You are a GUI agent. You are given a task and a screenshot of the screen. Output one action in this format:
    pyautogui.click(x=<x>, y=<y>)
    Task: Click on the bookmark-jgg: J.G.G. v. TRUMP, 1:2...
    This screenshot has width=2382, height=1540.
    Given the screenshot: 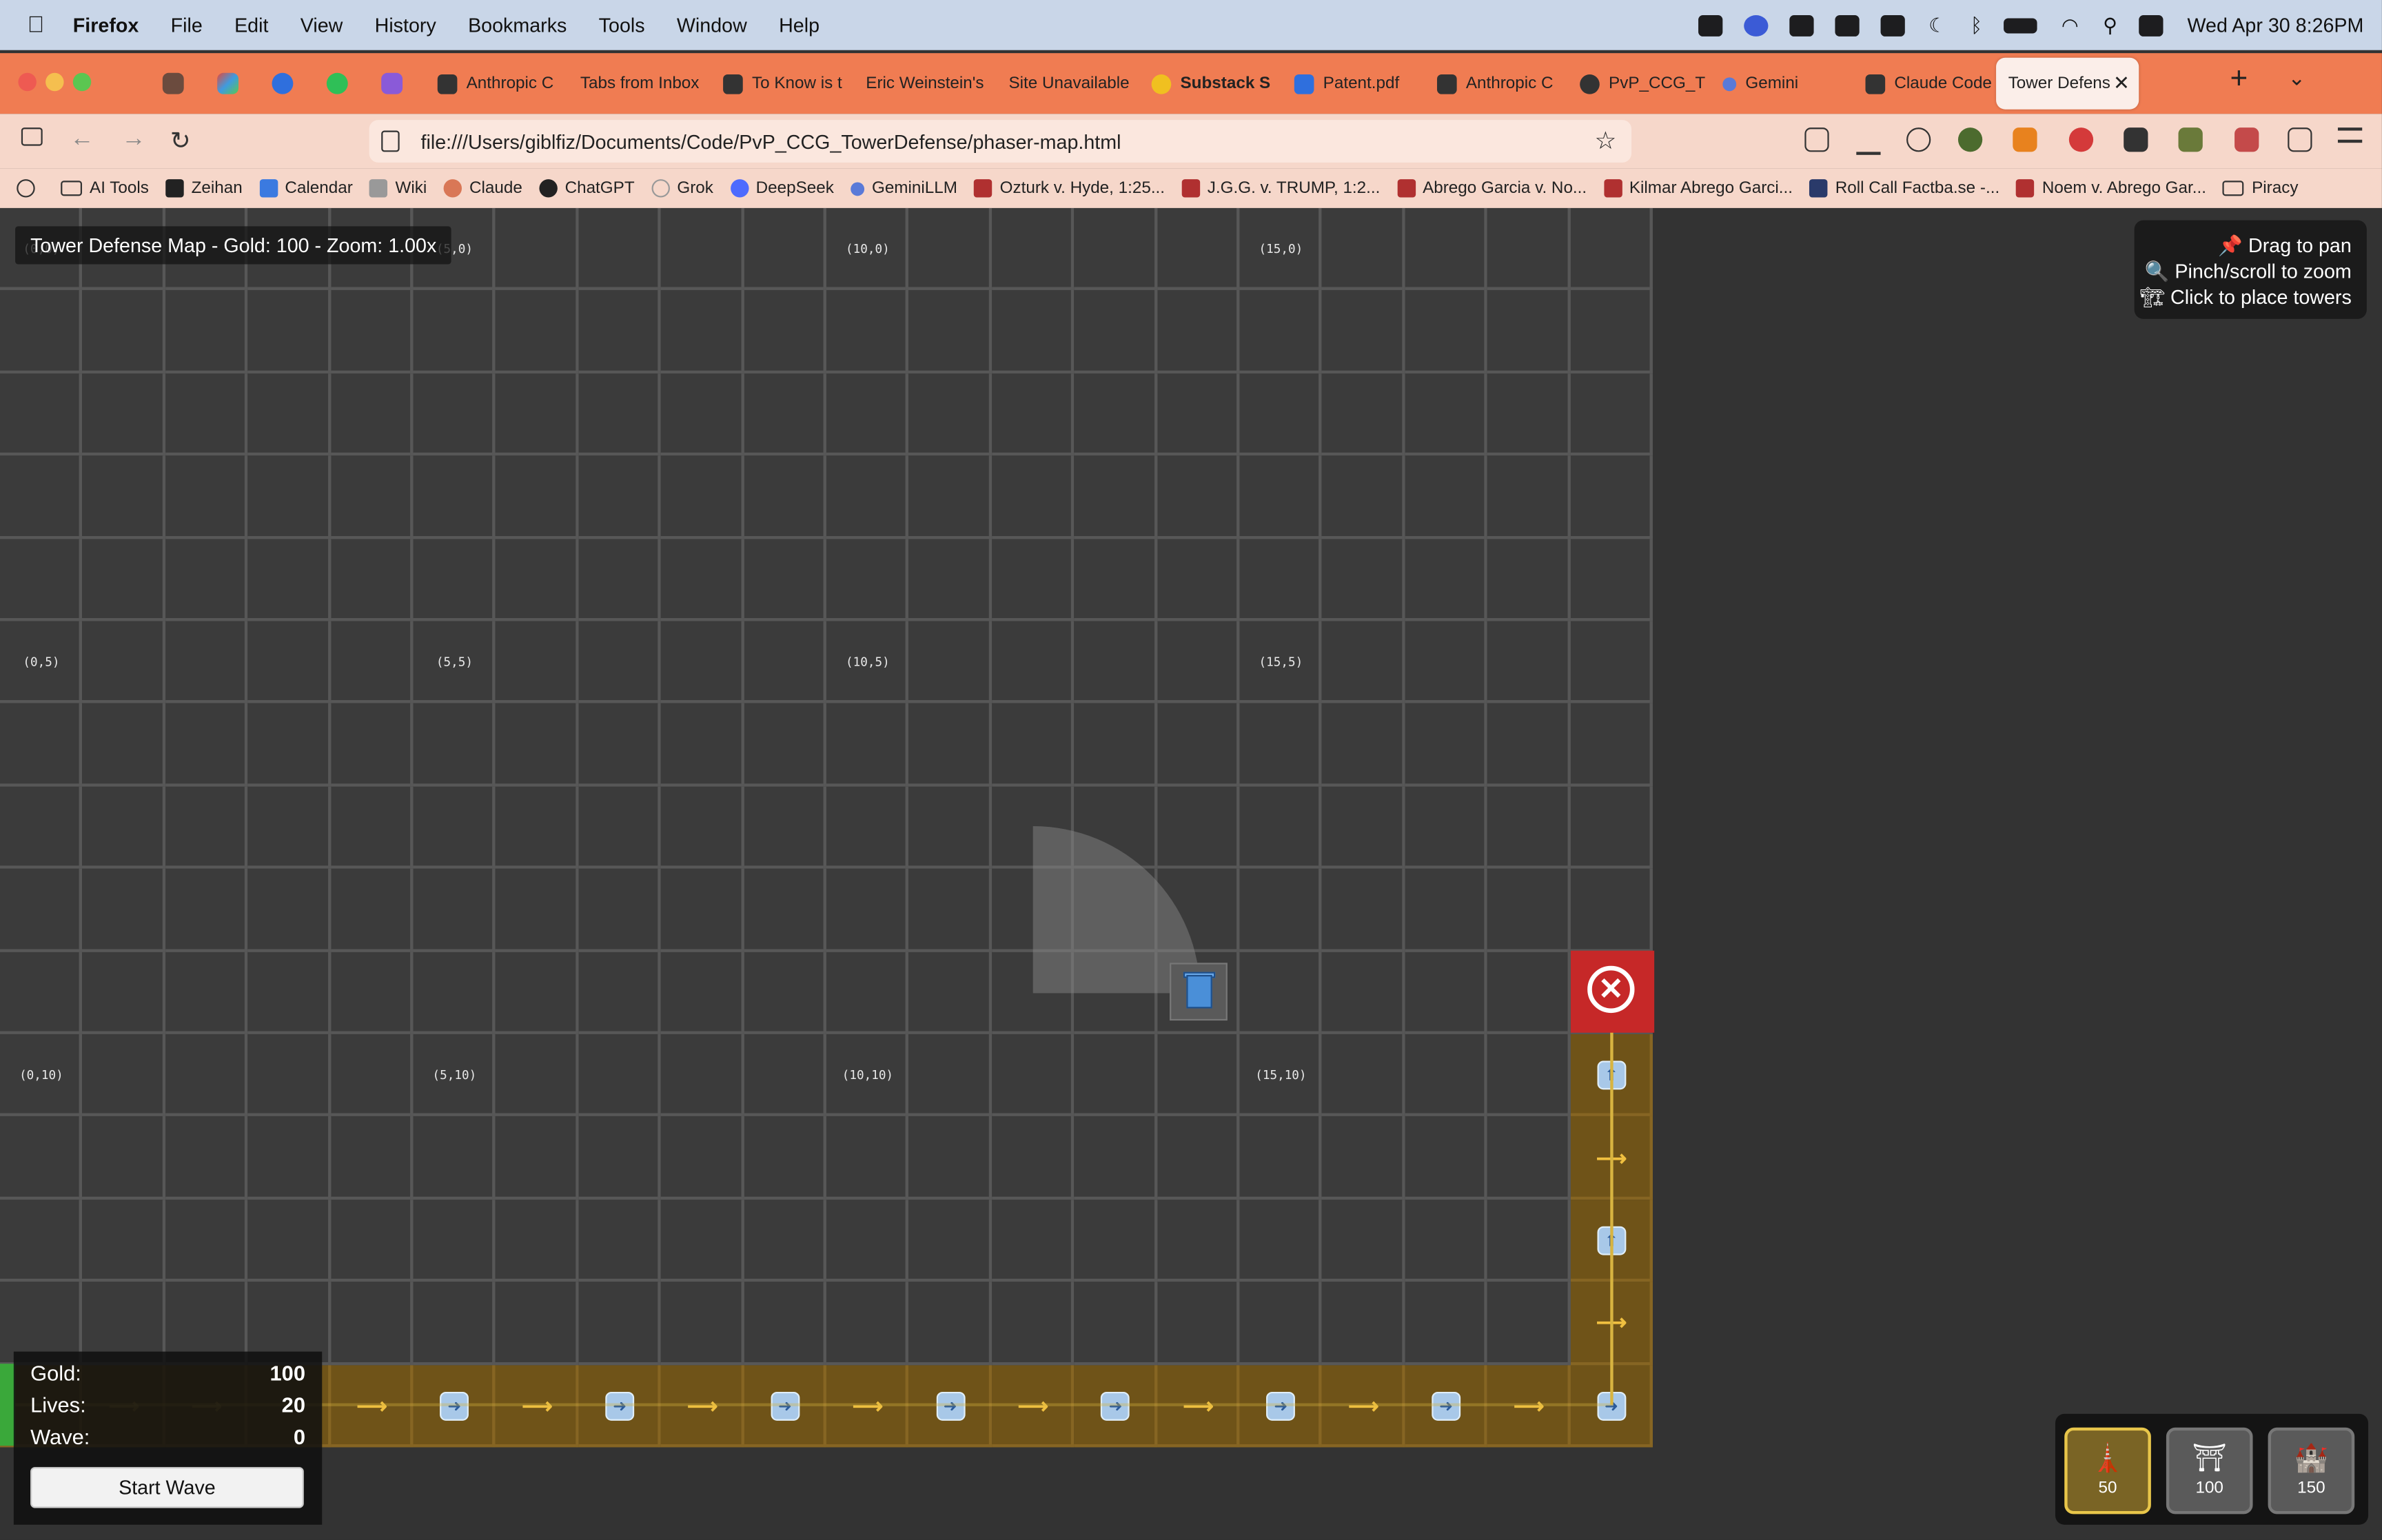 What is the action you would take?
    pyautogui.click(x=1280, y=188)
    